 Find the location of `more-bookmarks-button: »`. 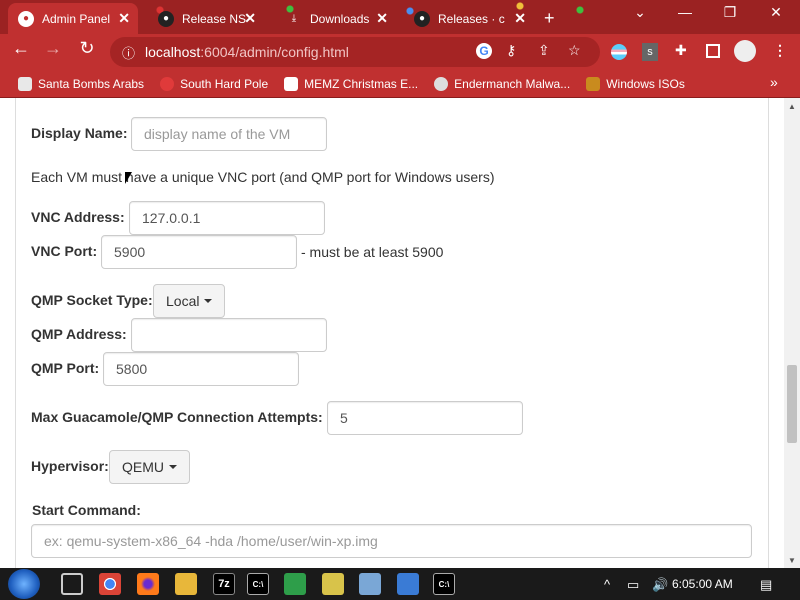

more-bookmarks-button: » is located at coordinates (774, 82).